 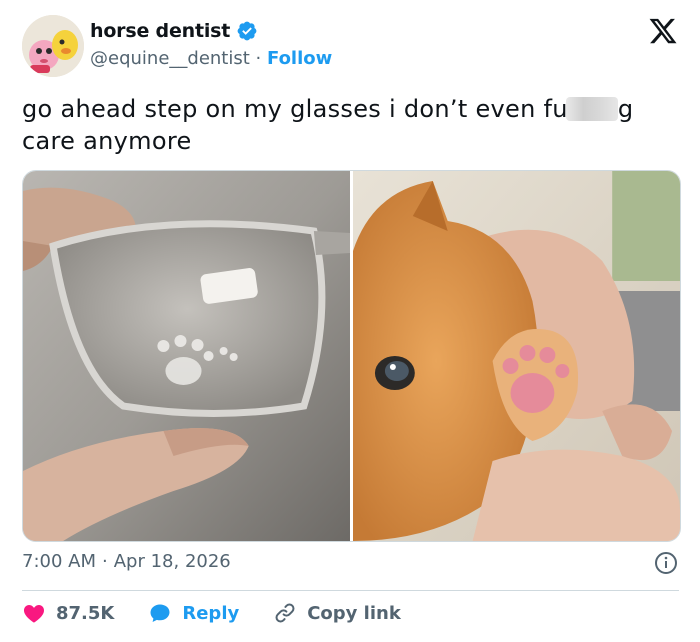 What do you see at coordinates (354, 613) in the screenshot?
I see `copy-link-label: Copy link` at bounding box center [354, 613].